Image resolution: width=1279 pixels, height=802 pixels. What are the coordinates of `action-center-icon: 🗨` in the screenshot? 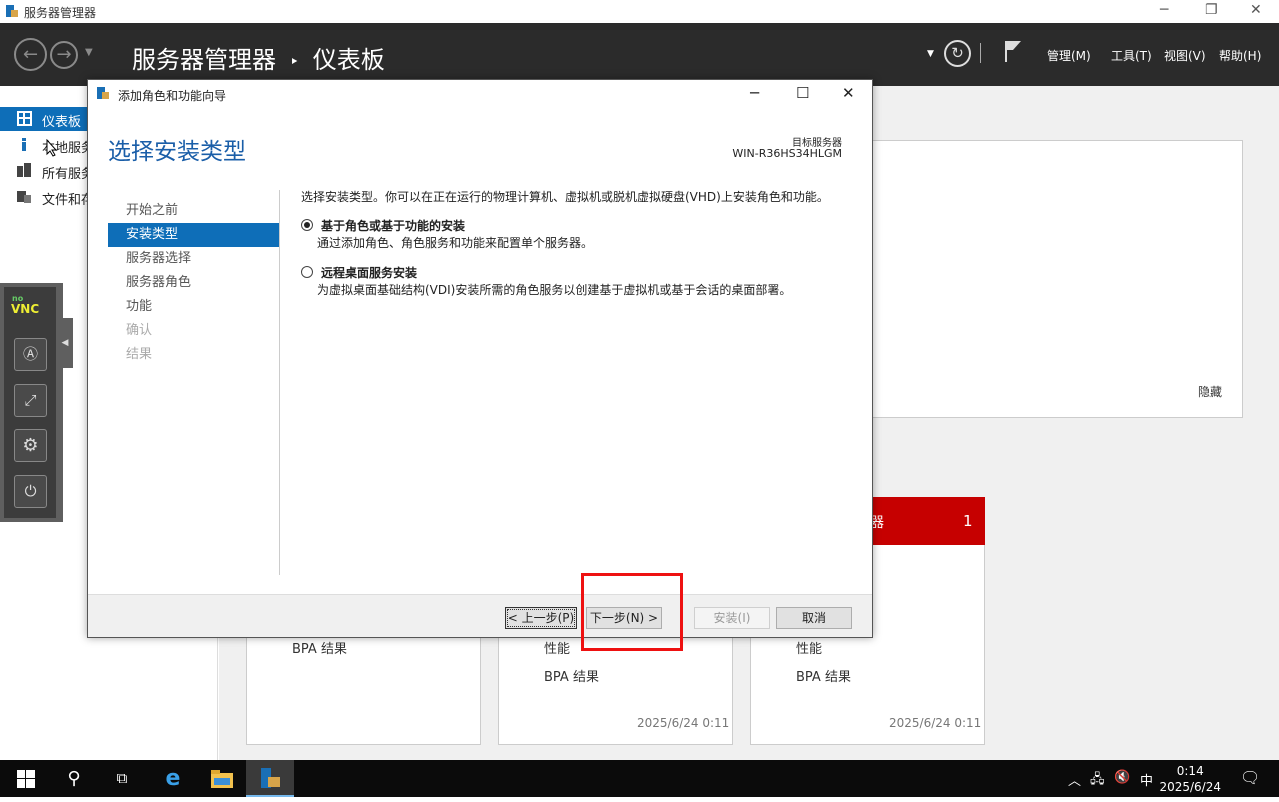 It's located at (1250, 777).